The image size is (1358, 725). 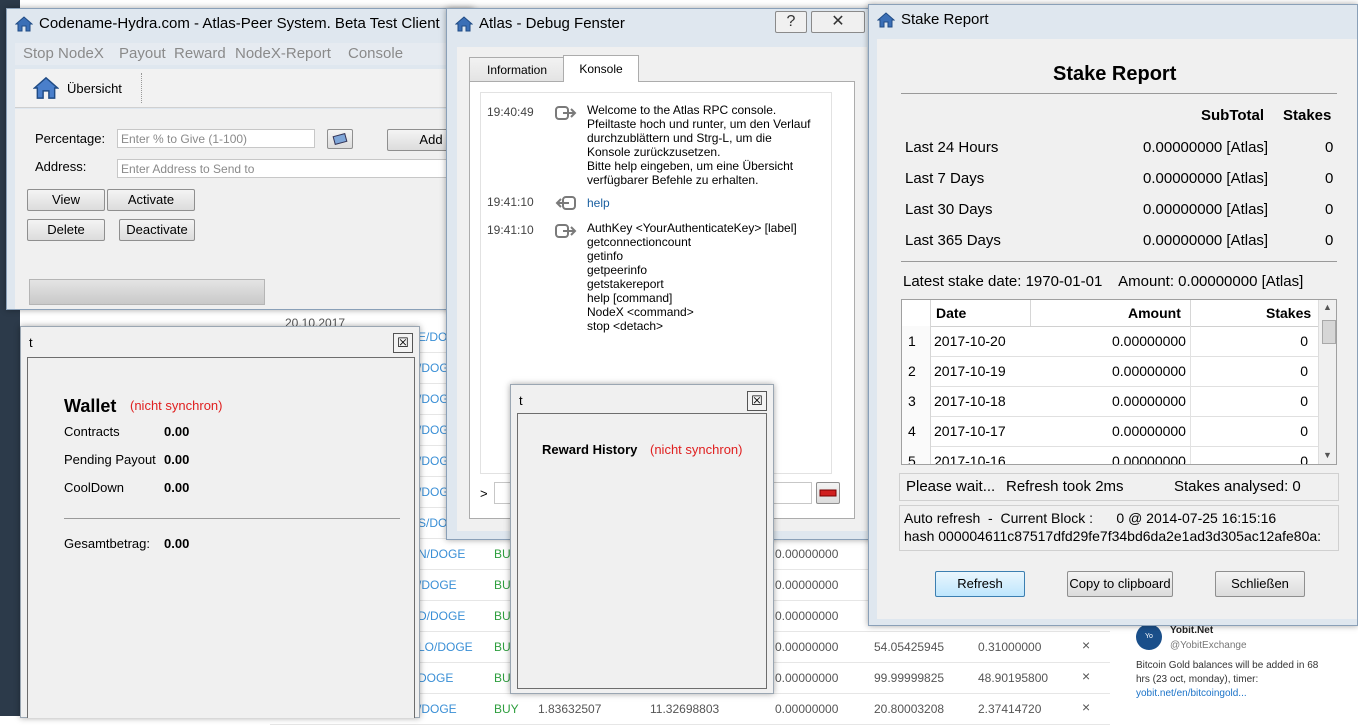 I want to click on table-row: 5 2017-10-16 0.00000000 0, so click(x=1110, y=455).